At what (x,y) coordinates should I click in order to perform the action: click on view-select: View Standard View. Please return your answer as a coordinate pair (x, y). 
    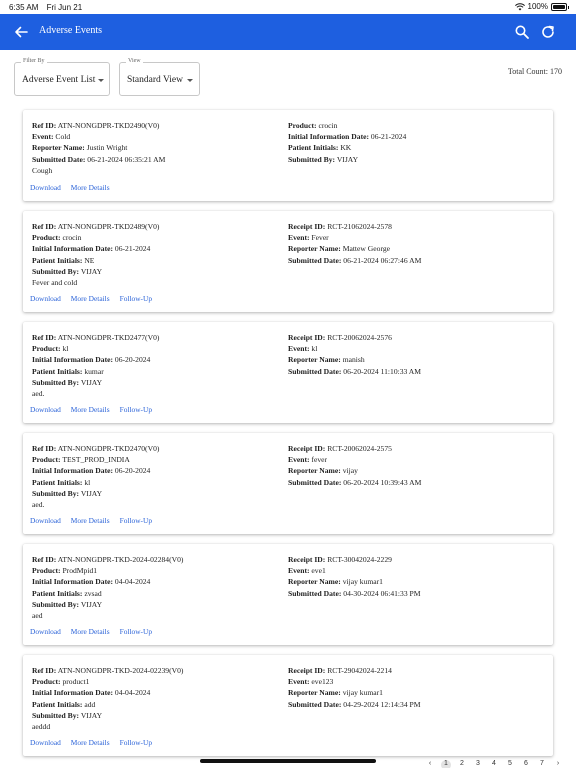
    Looking at the image, I should click on (159, 77).